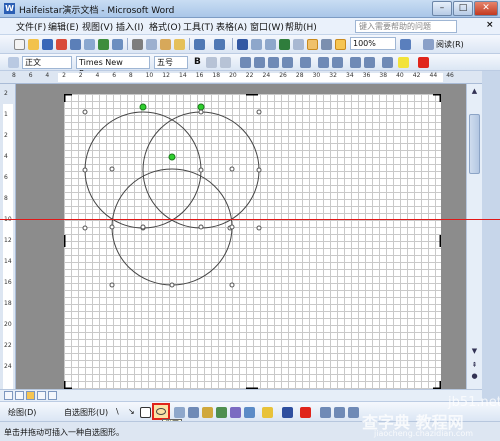  What do you see at coordinates (47, 44) in the screenshot?
I see `save-icon` at bounding box center [47, 44].